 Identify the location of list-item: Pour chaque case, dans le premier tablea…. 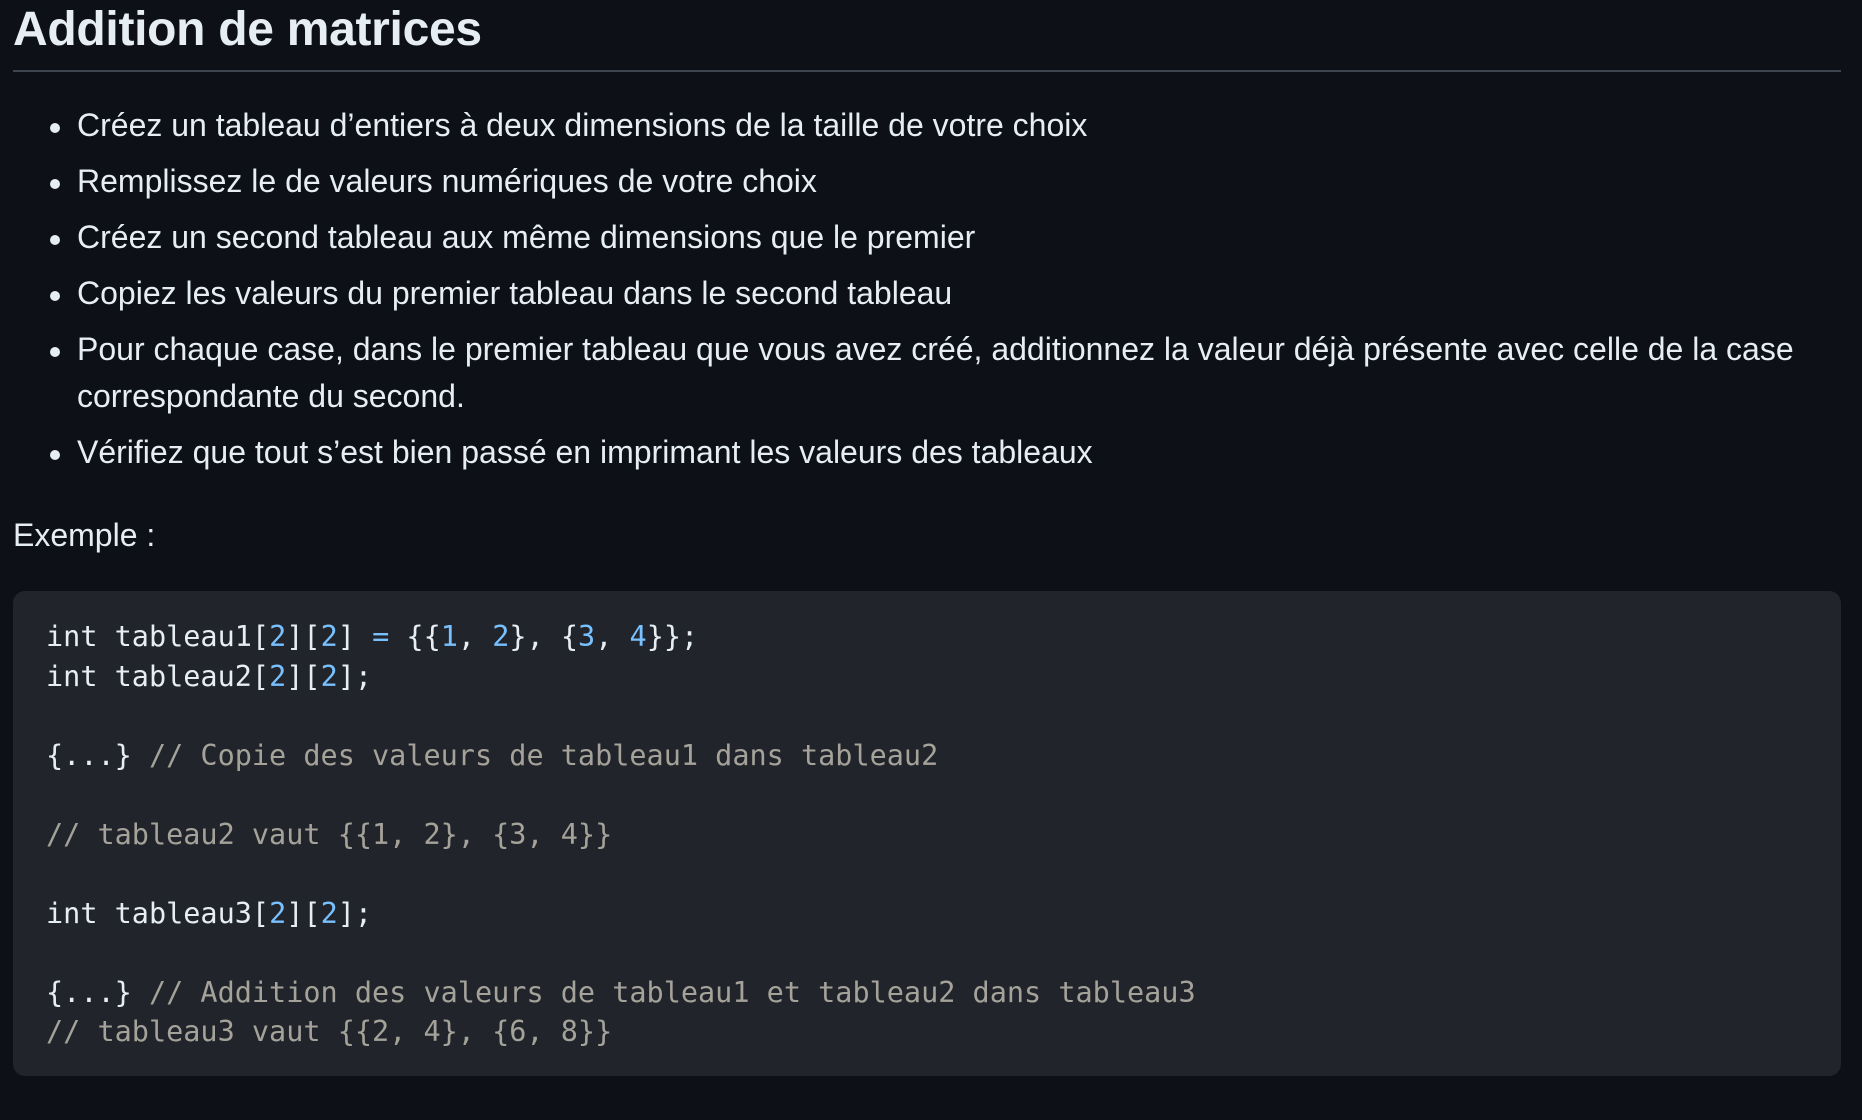
(927, 373).